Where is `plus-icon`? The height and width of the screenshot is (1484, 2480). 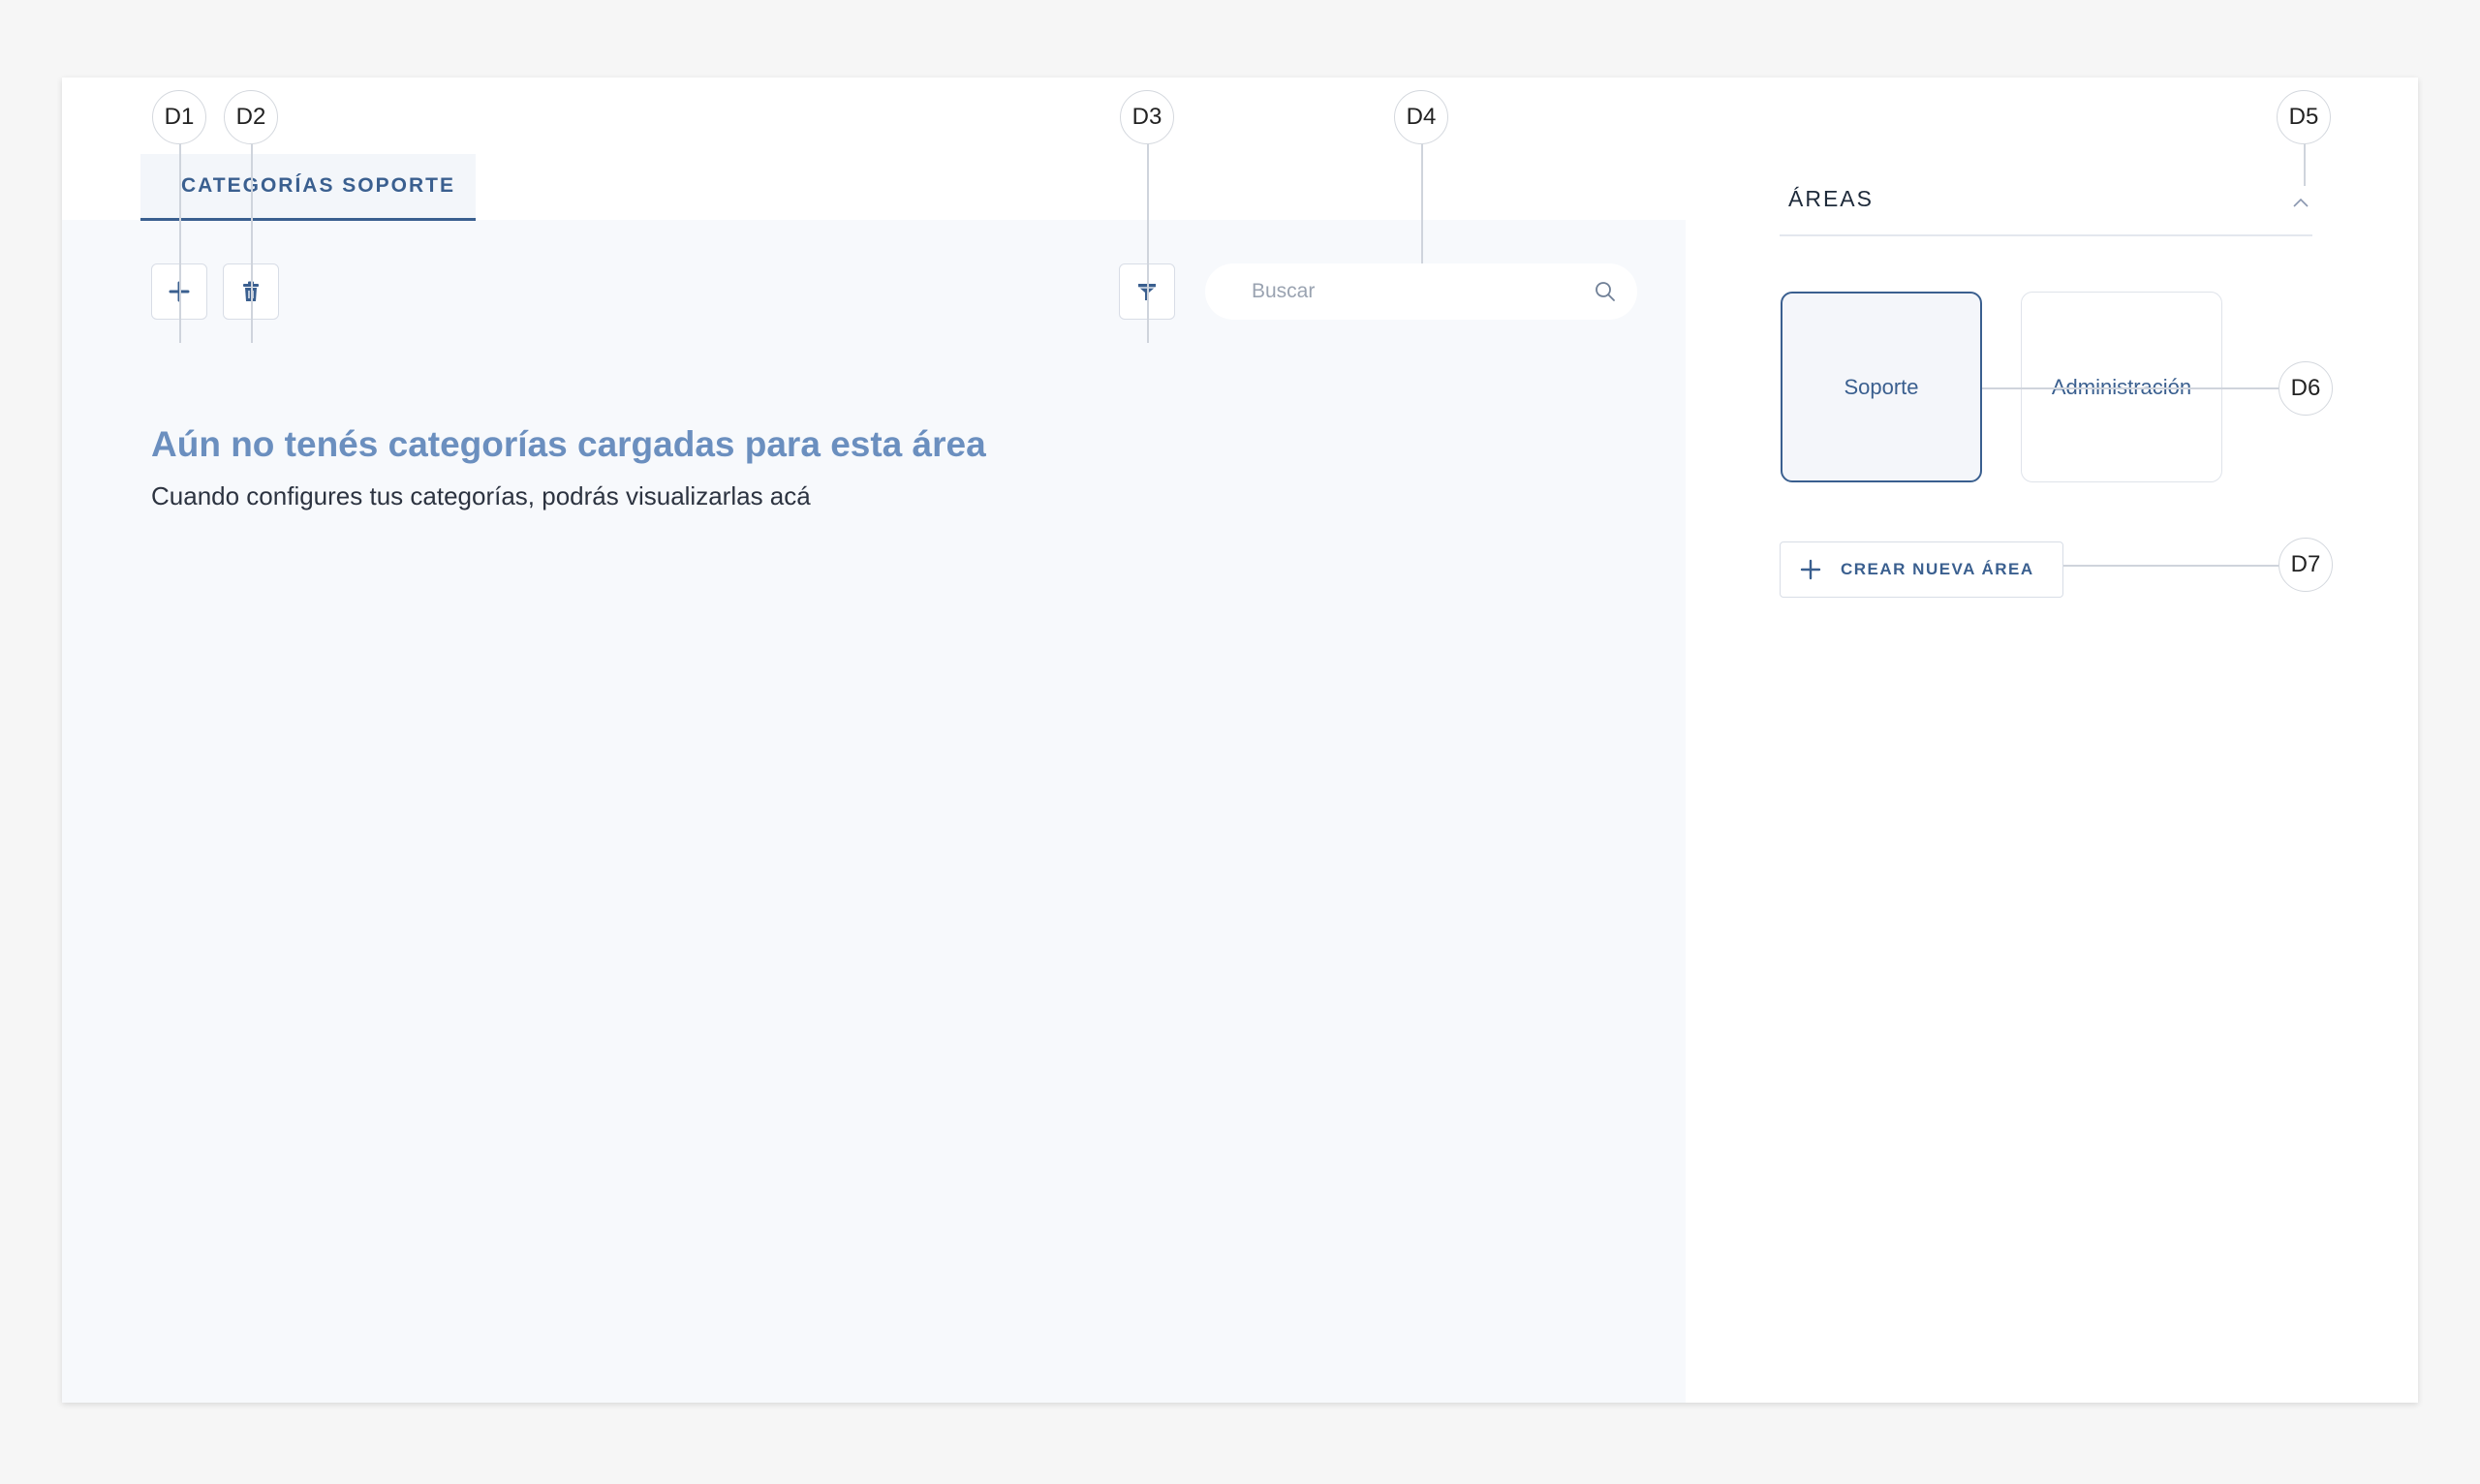
plus-icon is located at coordinates (1810, 569).